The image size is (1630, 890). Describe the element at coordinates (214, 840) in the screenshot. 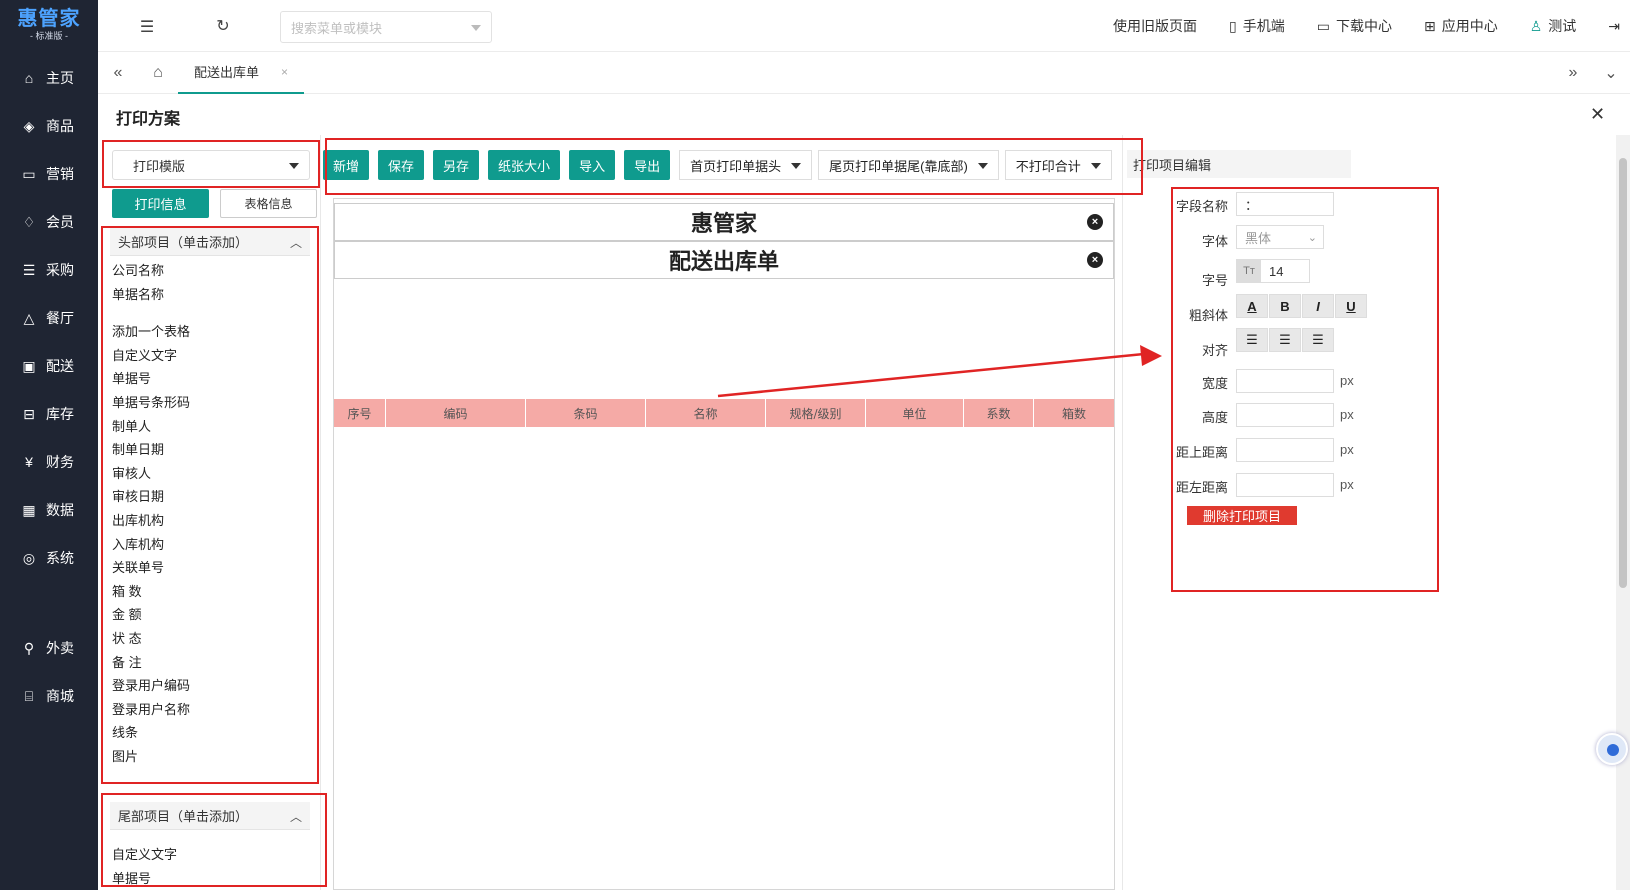

I see `highlight-box-footer-items` at that location.